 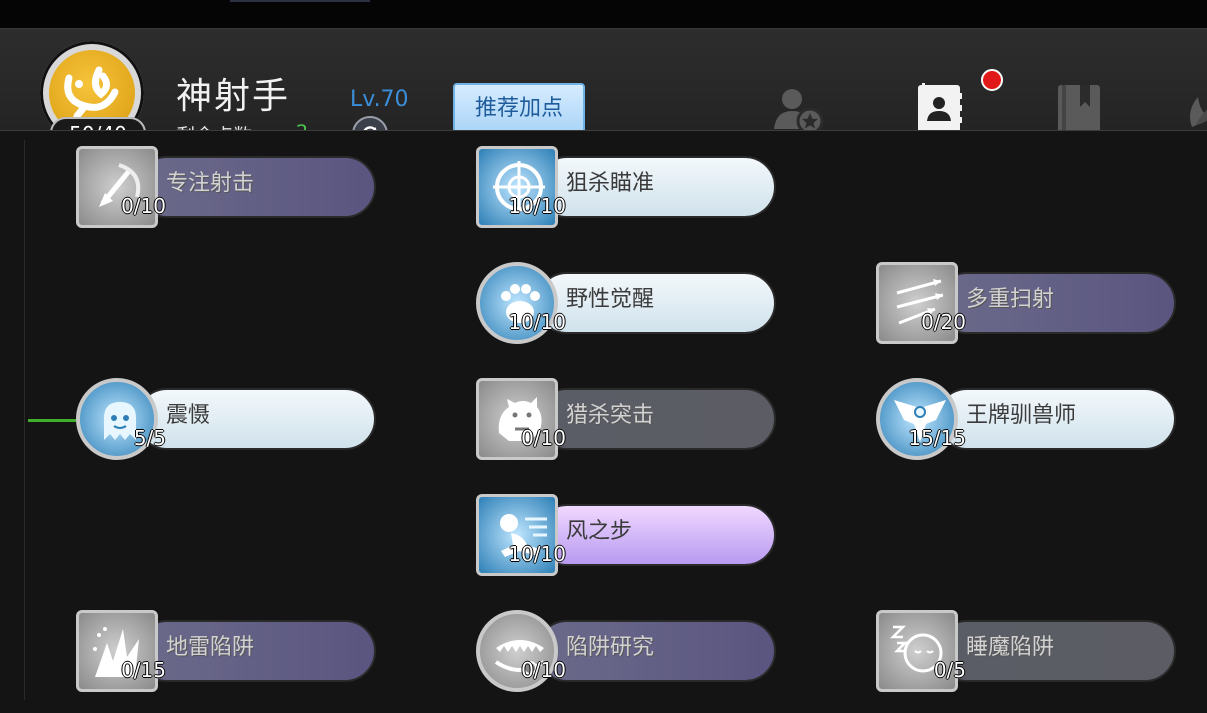 What do you see at coordinates (149, 438) in the screenshot?
I see `skill-points: 5/5` at bounding box center [149, 438].